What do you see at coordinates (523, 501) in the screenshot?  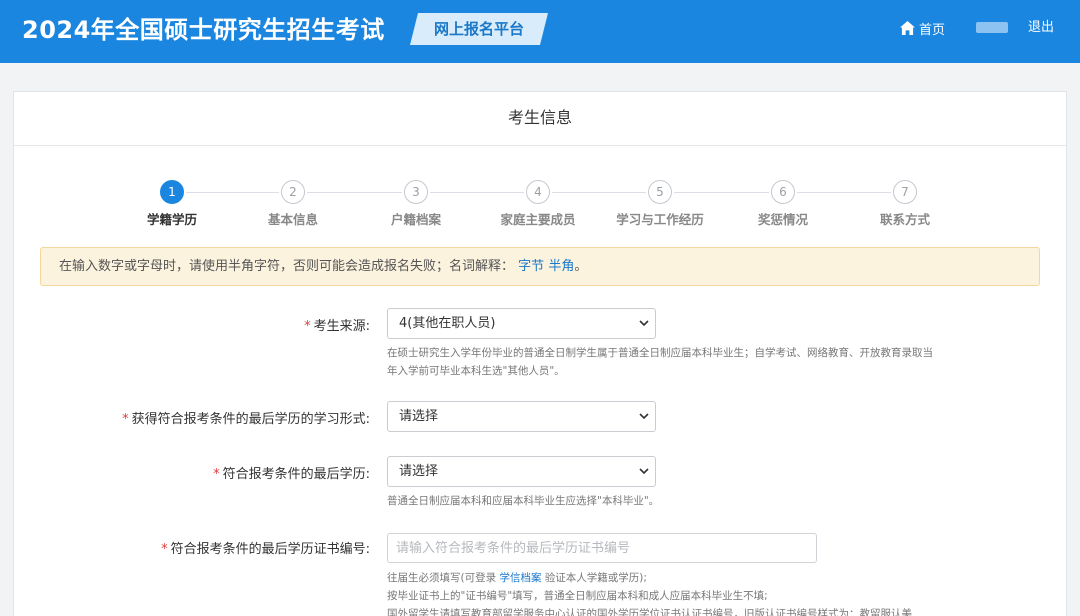 I see `last-degree-hint: 普通全日制应届本科和应届本科毕业生应选择"本科毕业"。` at bounding box center [523, 501].